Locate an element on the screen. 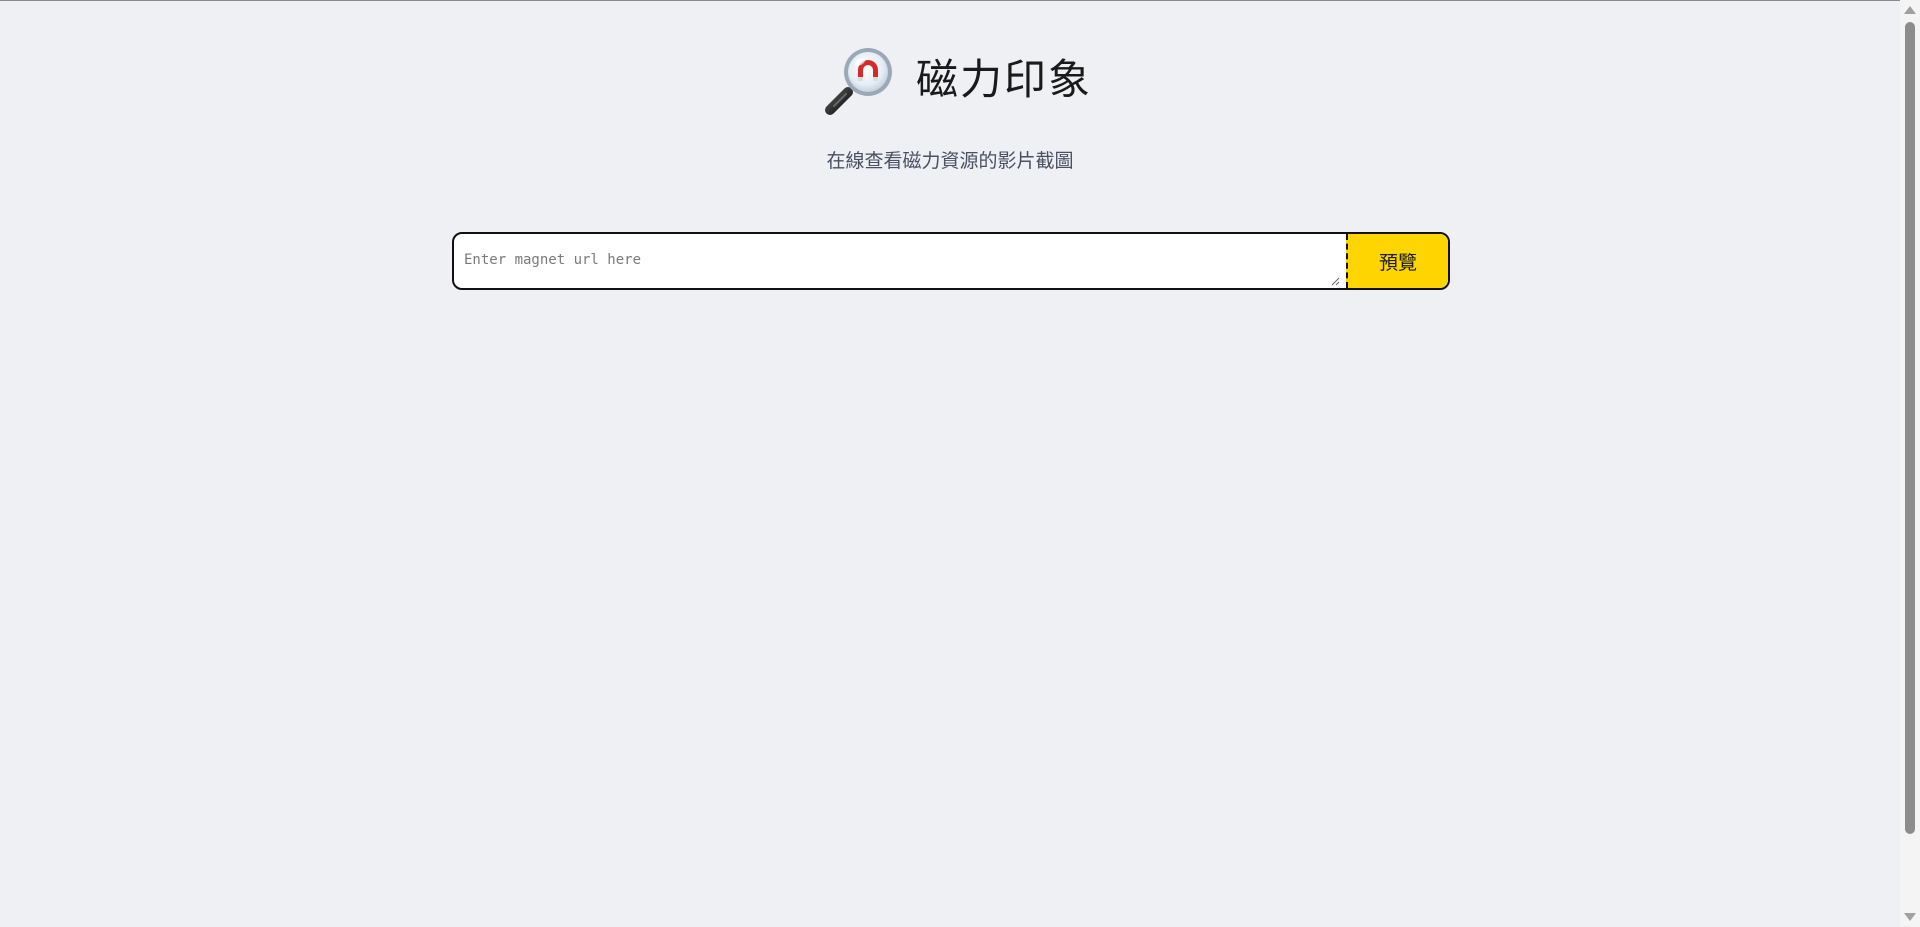 The width and height of the screenshot is (1920, 927). magnet-search-form: 預覽 is located at coordinates (951, 261).